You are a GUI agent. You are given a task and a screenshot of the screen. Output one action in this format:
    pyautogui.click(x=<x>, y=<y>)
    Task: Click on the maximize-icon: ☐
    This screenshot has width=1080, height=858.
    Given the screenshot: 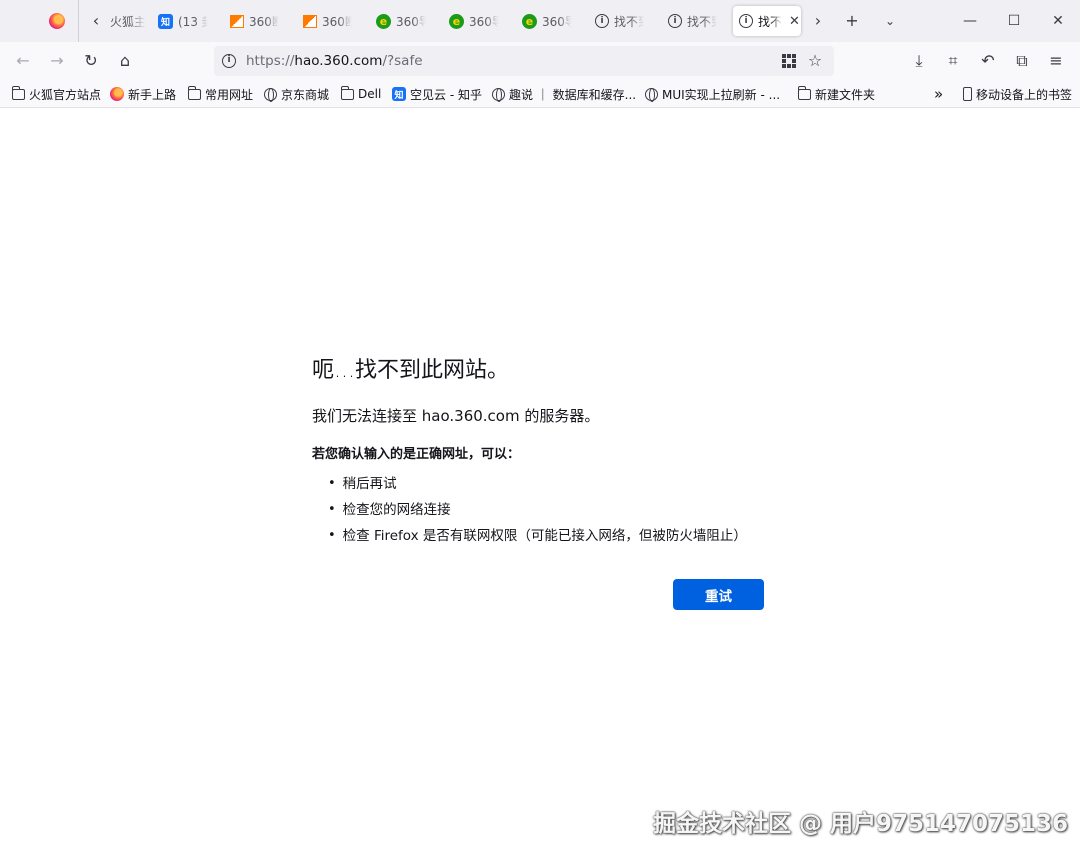 What is the action you would take?
    pyautogui.click(x=1014, y=21)
    